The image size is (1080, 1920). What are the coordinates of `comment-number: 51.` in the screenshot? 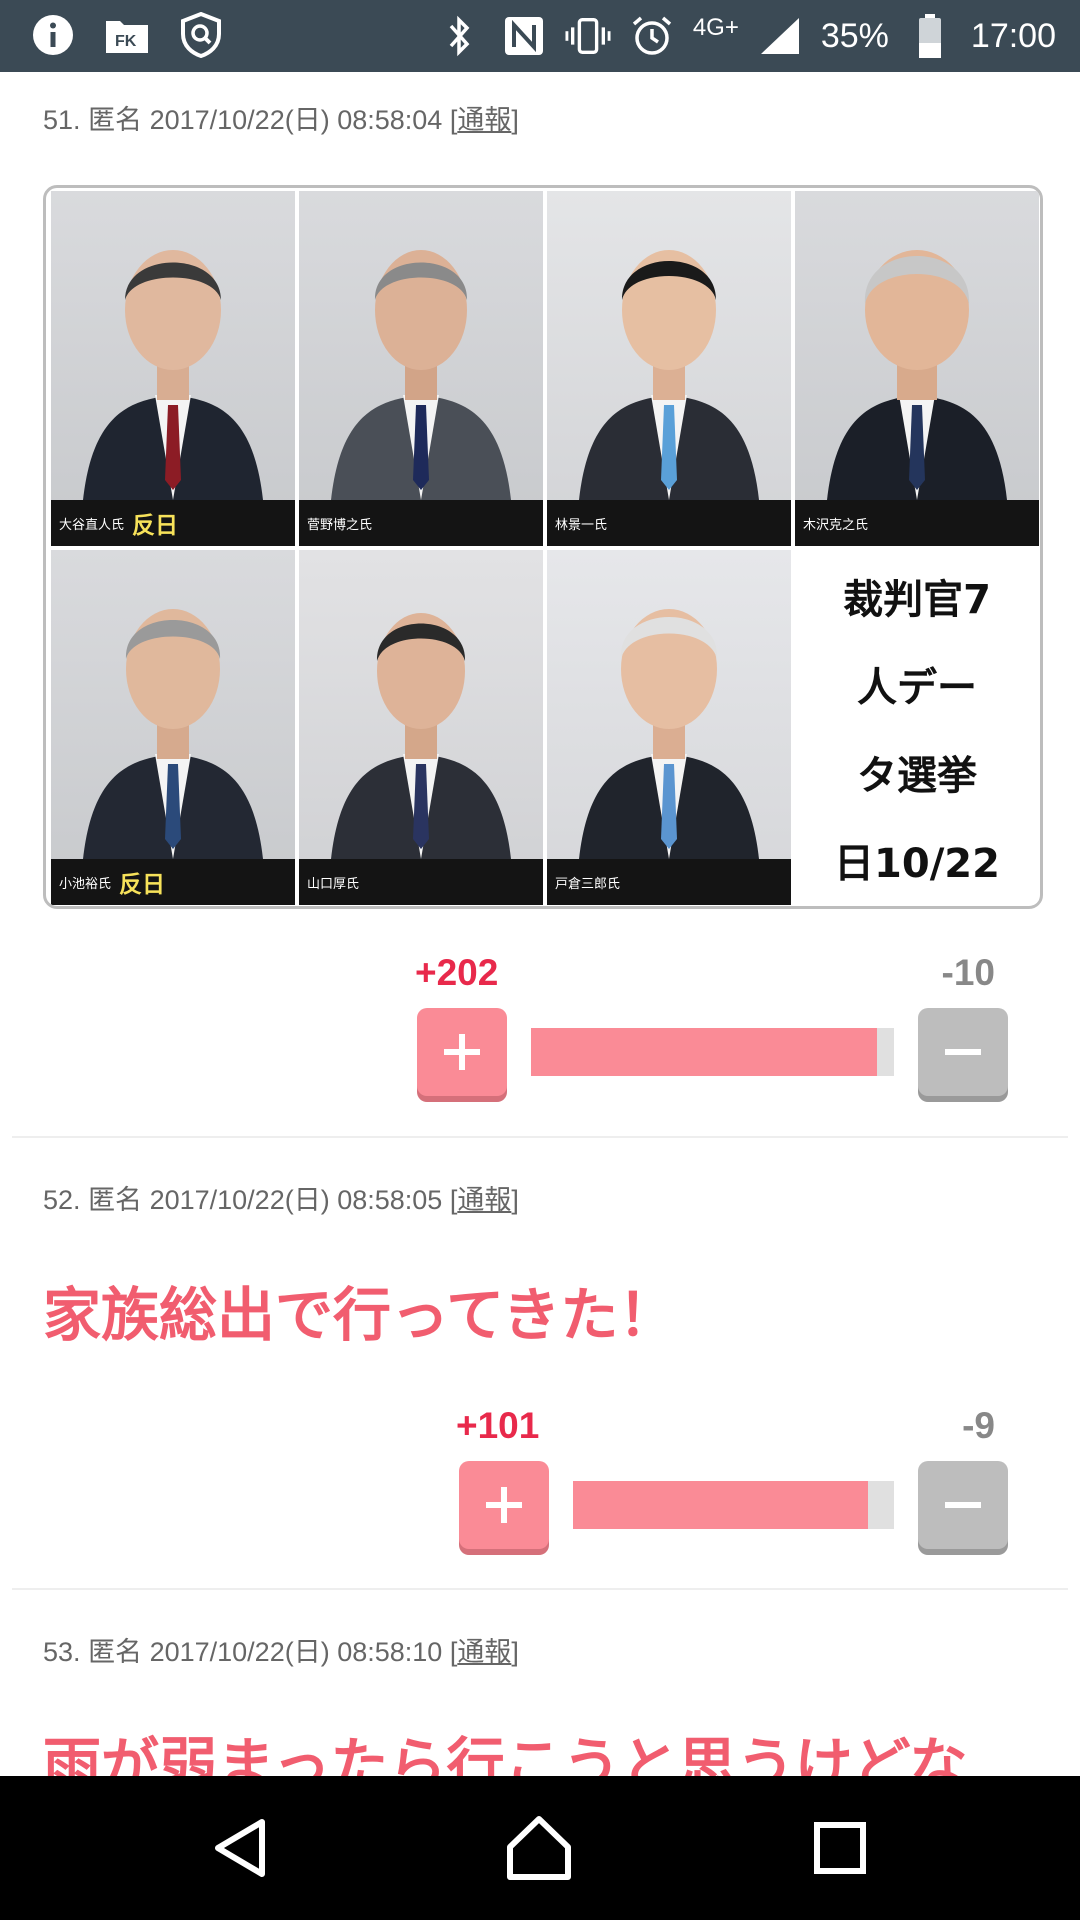 It's located at (62, 120).